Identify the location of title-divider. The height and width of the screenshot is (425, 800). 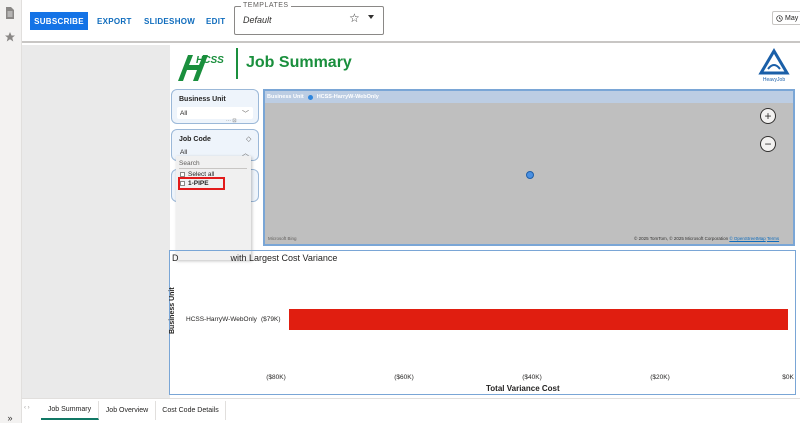
(237, 63).